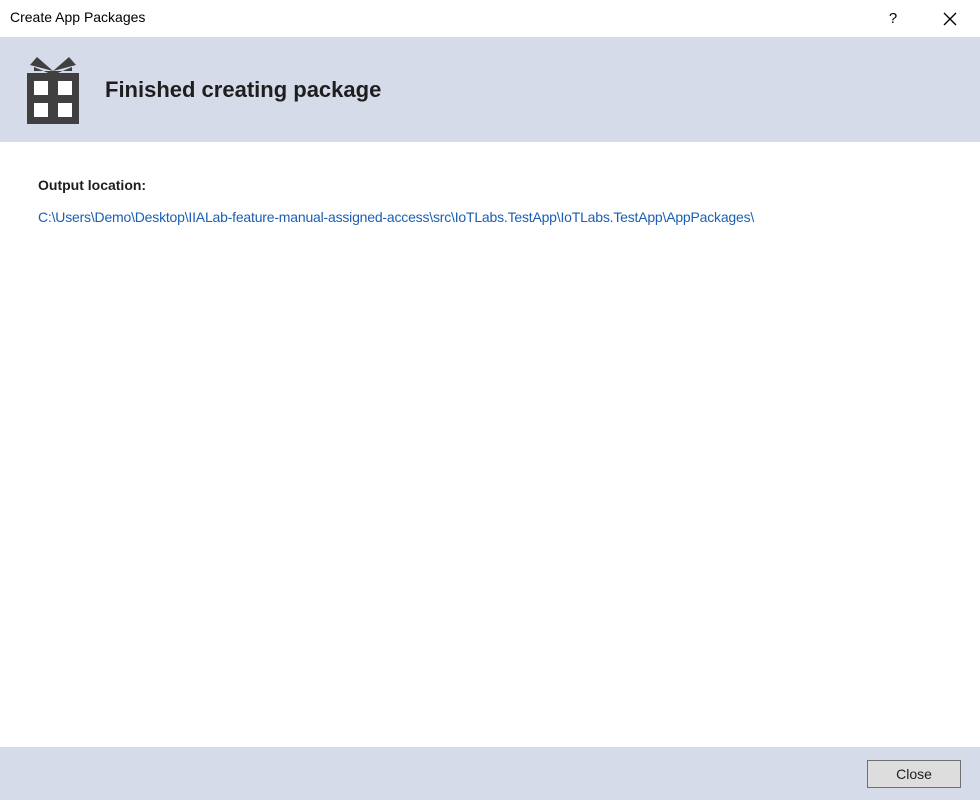 Image resolution: width=980 pixels, height=800 pixels. What do you see at coordinates (914, 774) in the screenshot?
I see `close-button: Close` at bounding box center [914, 774].